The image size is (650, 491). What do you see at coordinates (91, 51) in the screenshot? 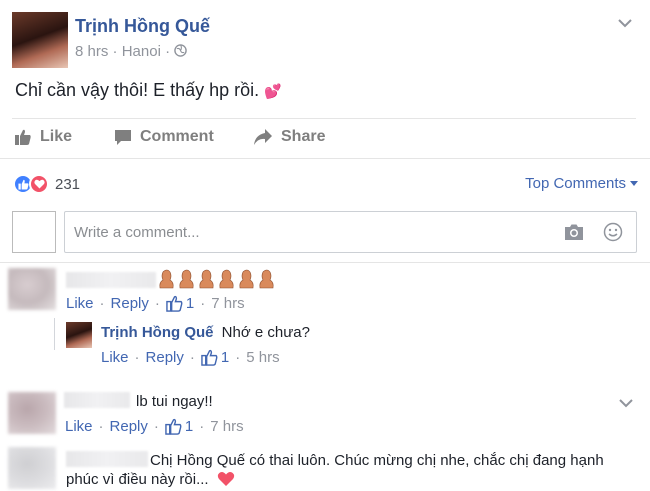
I see `post-time: 8 hrs` at bounding box center [91, 51].